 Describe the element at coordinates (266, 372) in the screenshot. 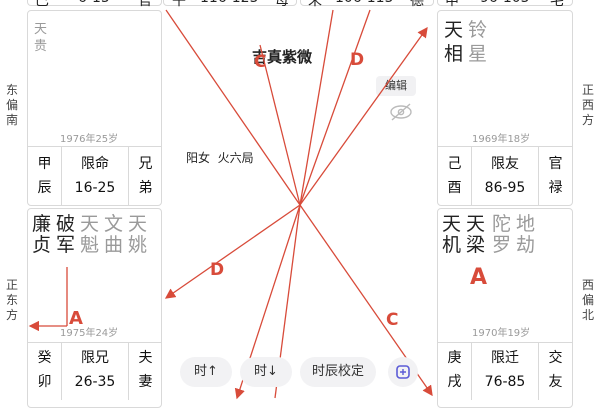

I see `hour-down-button: 时↓` at that location.